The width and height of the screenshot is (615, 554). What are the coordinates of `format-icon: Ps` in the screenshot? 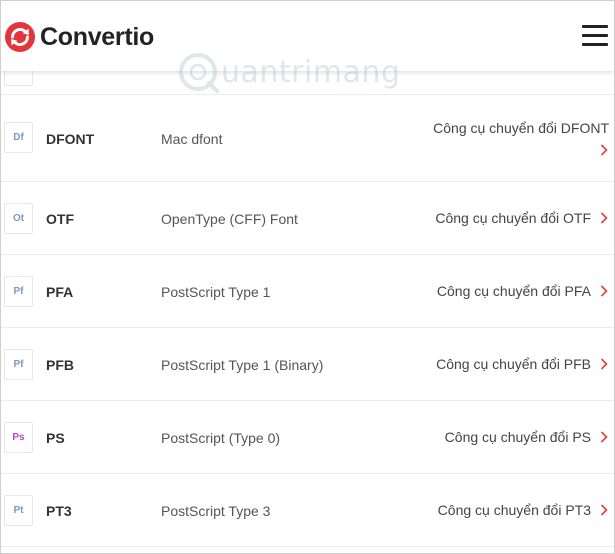 It's located at (18, 437).